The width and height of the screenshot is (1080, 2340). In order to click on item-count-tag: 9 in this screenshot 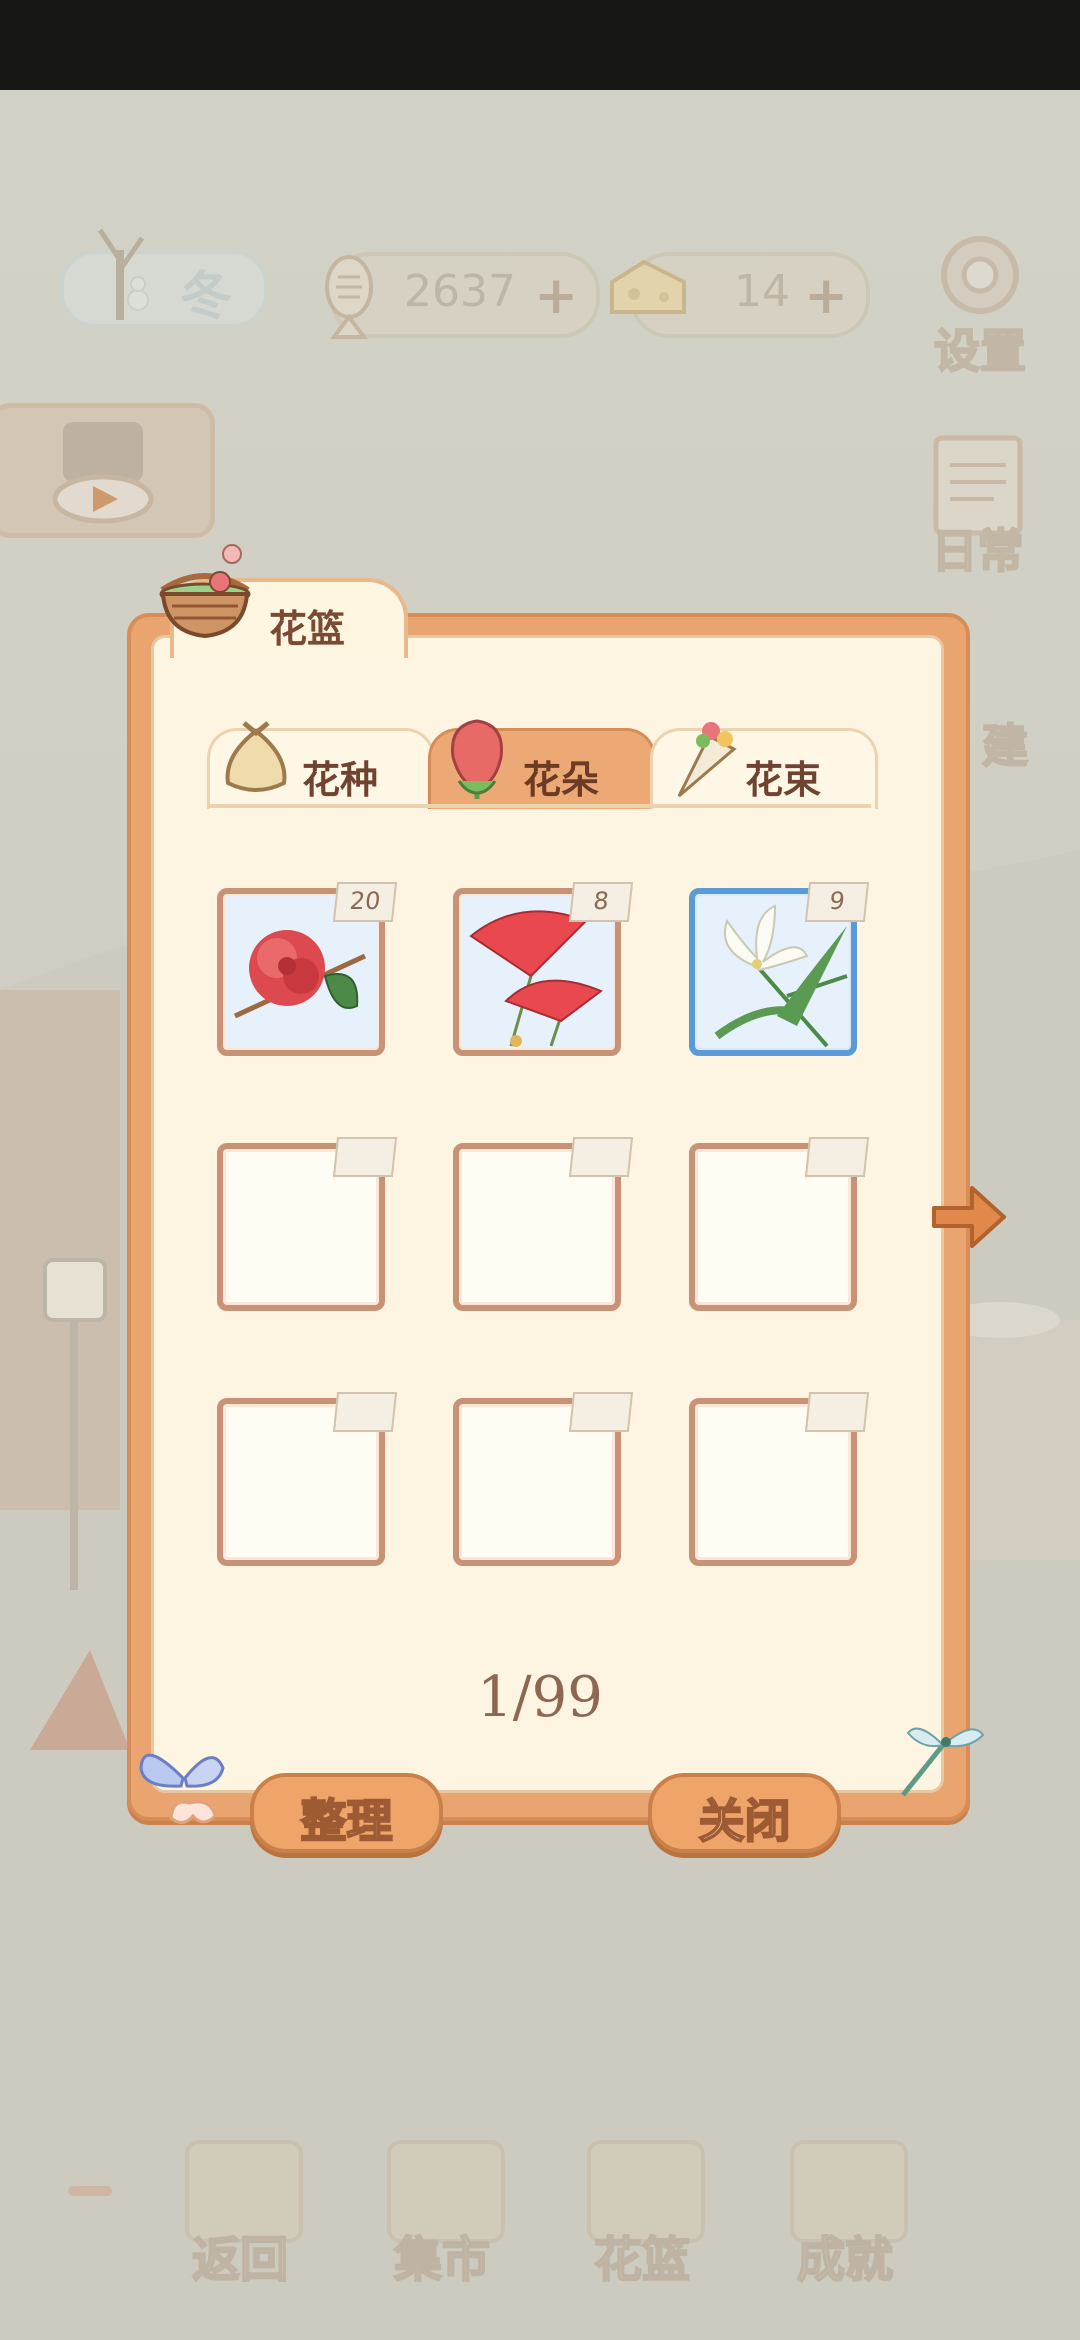, I will do `click(837, 902)`.